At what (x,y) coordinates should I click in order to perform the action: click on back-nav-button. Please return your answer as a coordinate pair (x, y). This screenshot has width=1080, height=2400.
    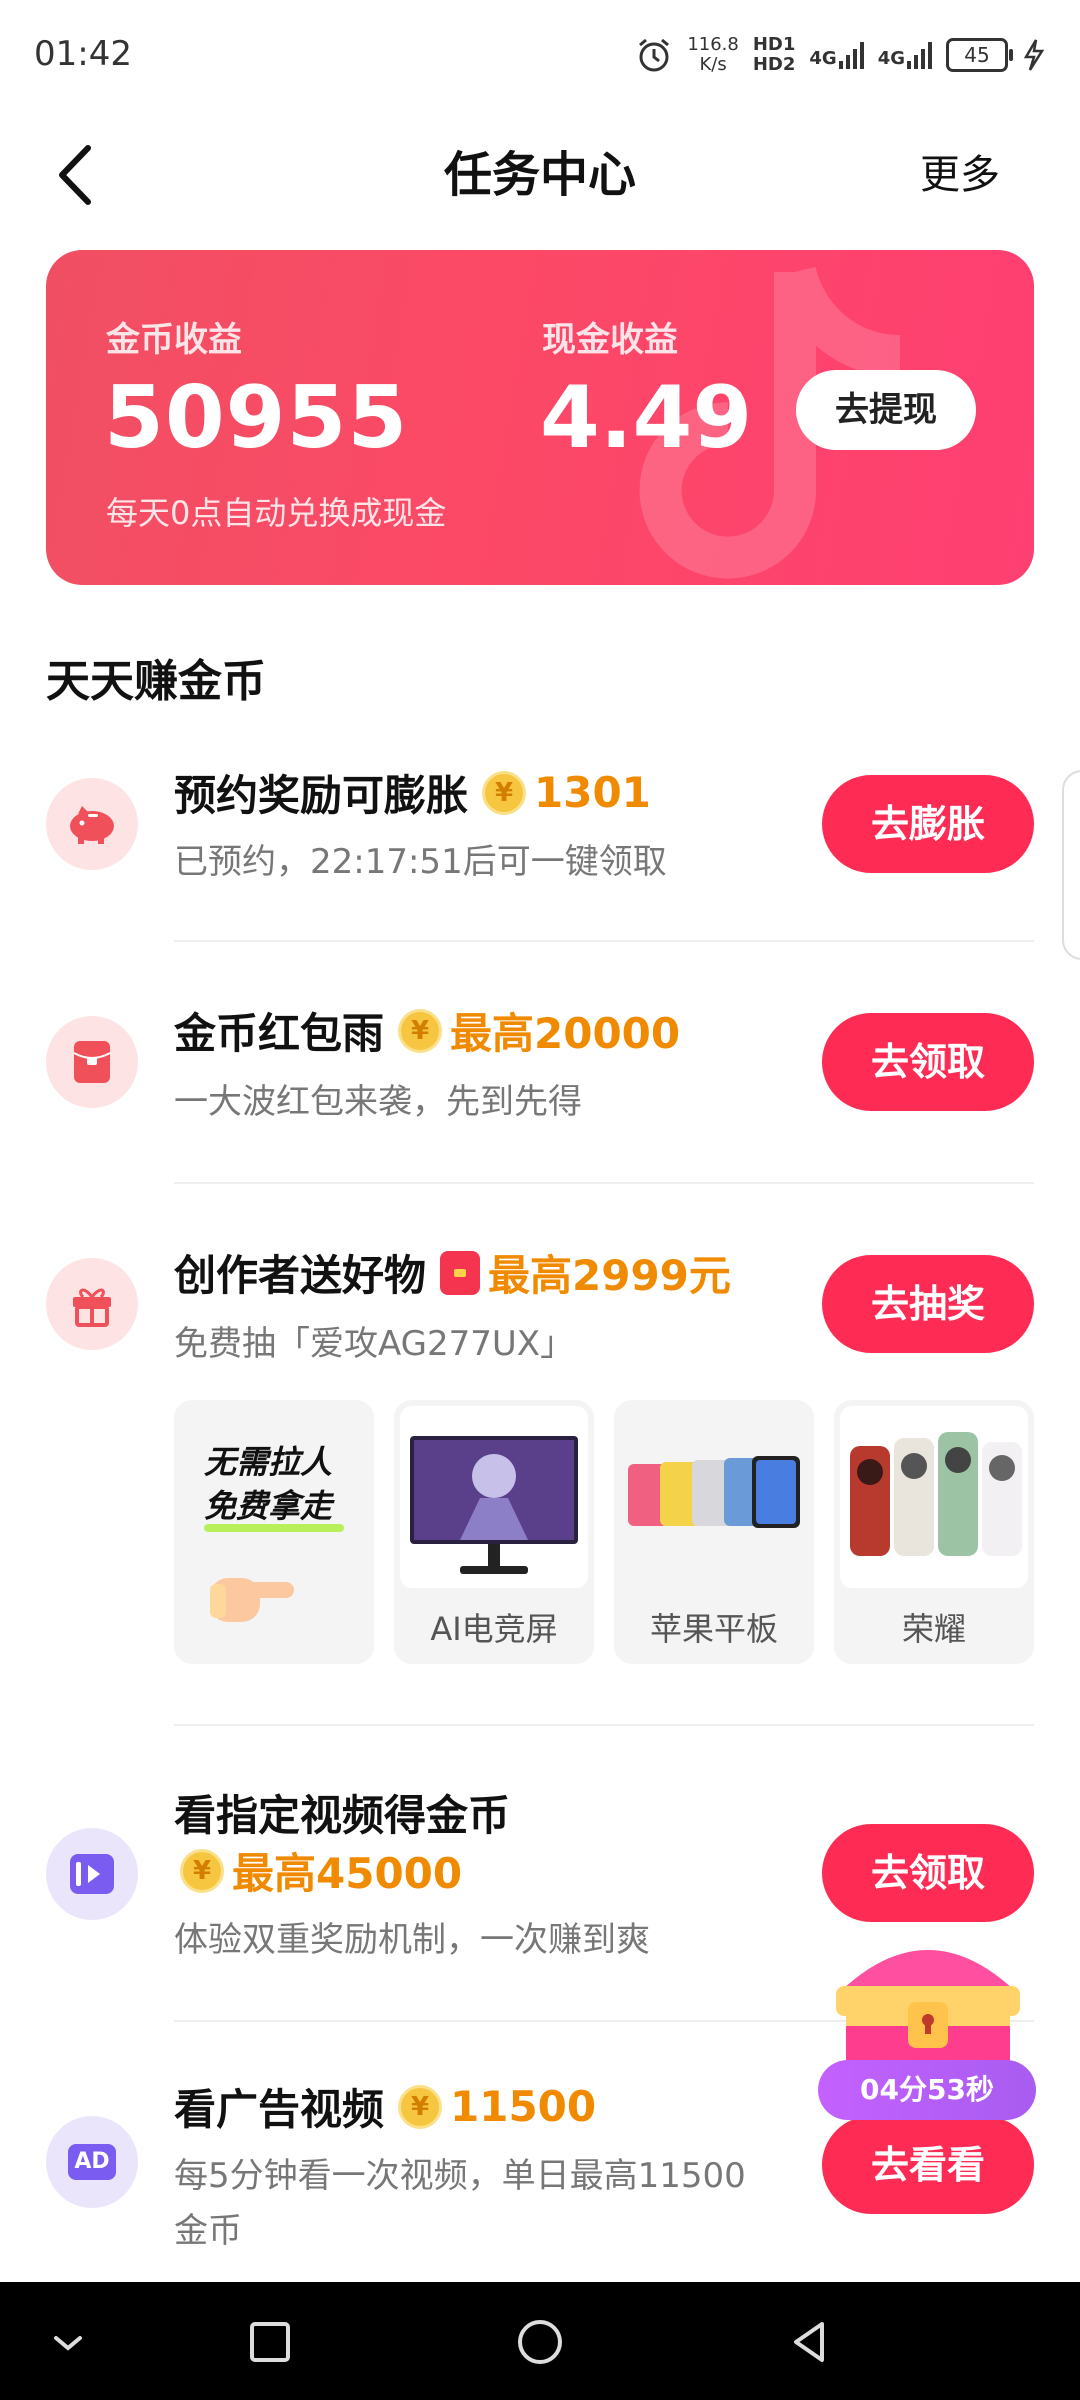
    Looking at the image, I should click on (810, 2342).